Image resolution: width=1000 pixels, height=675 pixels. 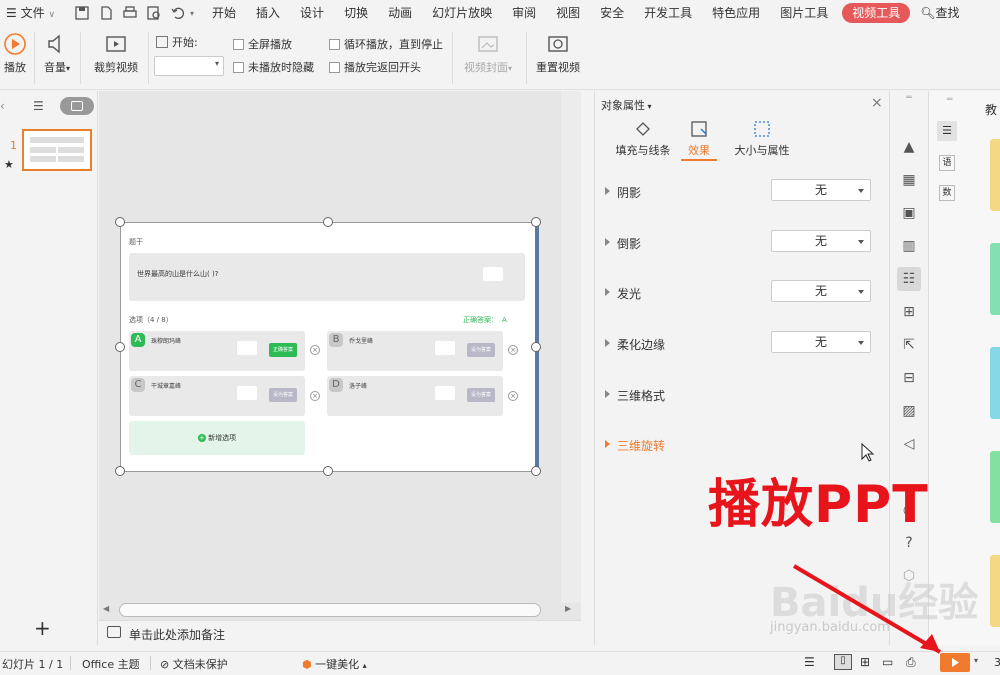 What do you see at coordinates (273, 67) in the screenshot?
I see `hide-checkbox: 未播放时隐藏` at bounding box center [273, 67].